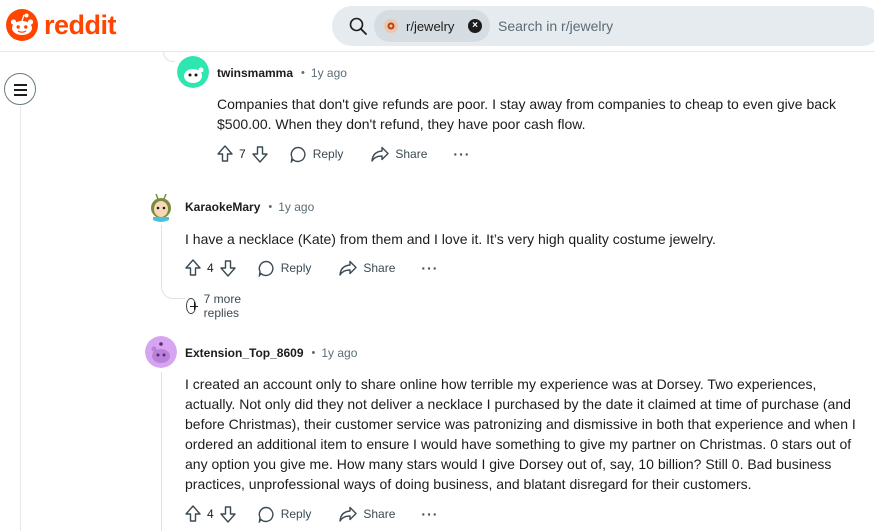 Image resolution: width=874 pixels, height=531 pixels. I want to click on top-header: reddit r/jewelry × Search in r/jewelry, so click(437, 26).